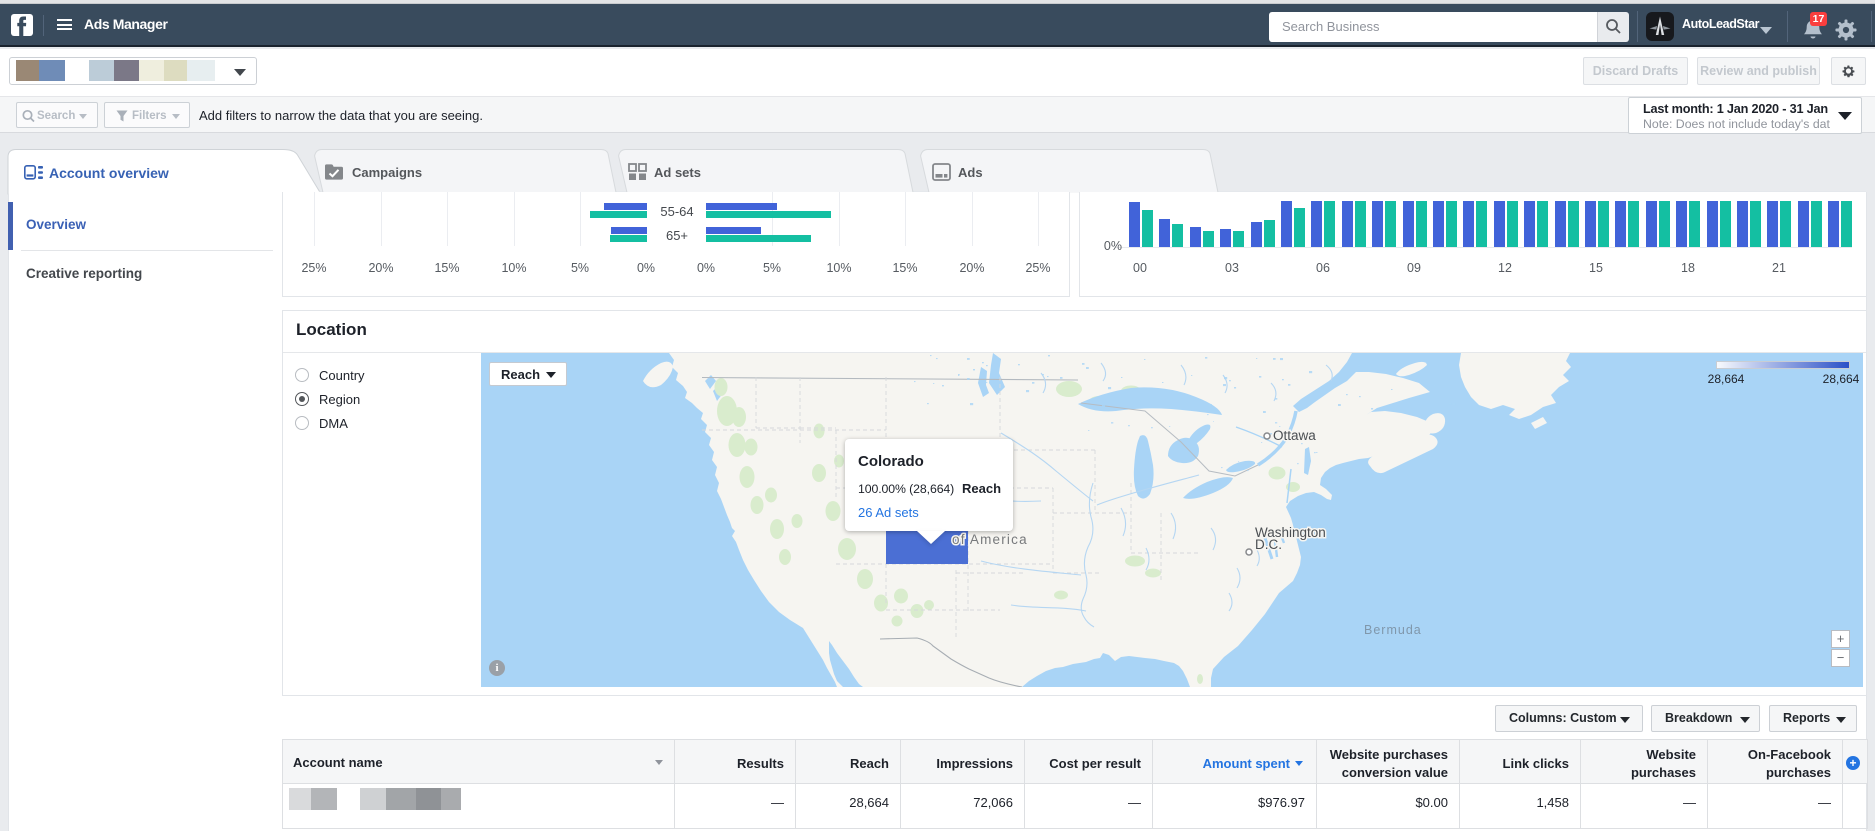 This screenshot has width=1875, height=831. What do you see at coordinates (1268, 544) in the screenshot?
I see `svg-text: D.C.` at bounding box center [1268, 544].